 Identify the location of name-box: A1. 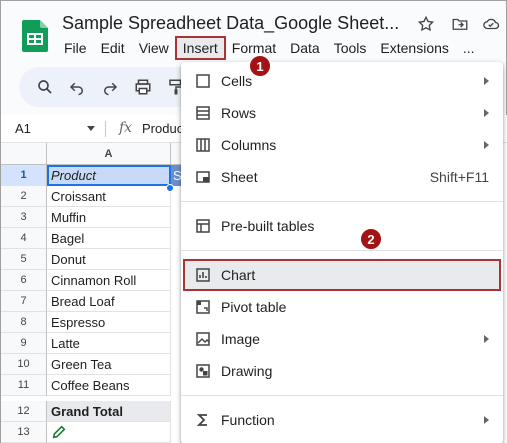
(23, 128).